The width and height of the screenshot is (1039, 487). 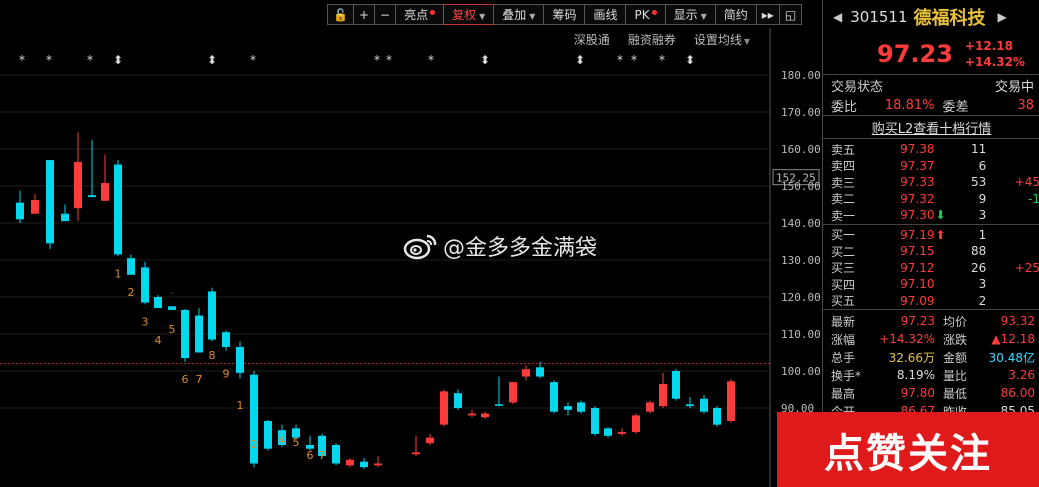 What do you see at coordinates (843, 301) in the screenshot?
I see `bid-label: 买五` at bounding box center [843, 301].